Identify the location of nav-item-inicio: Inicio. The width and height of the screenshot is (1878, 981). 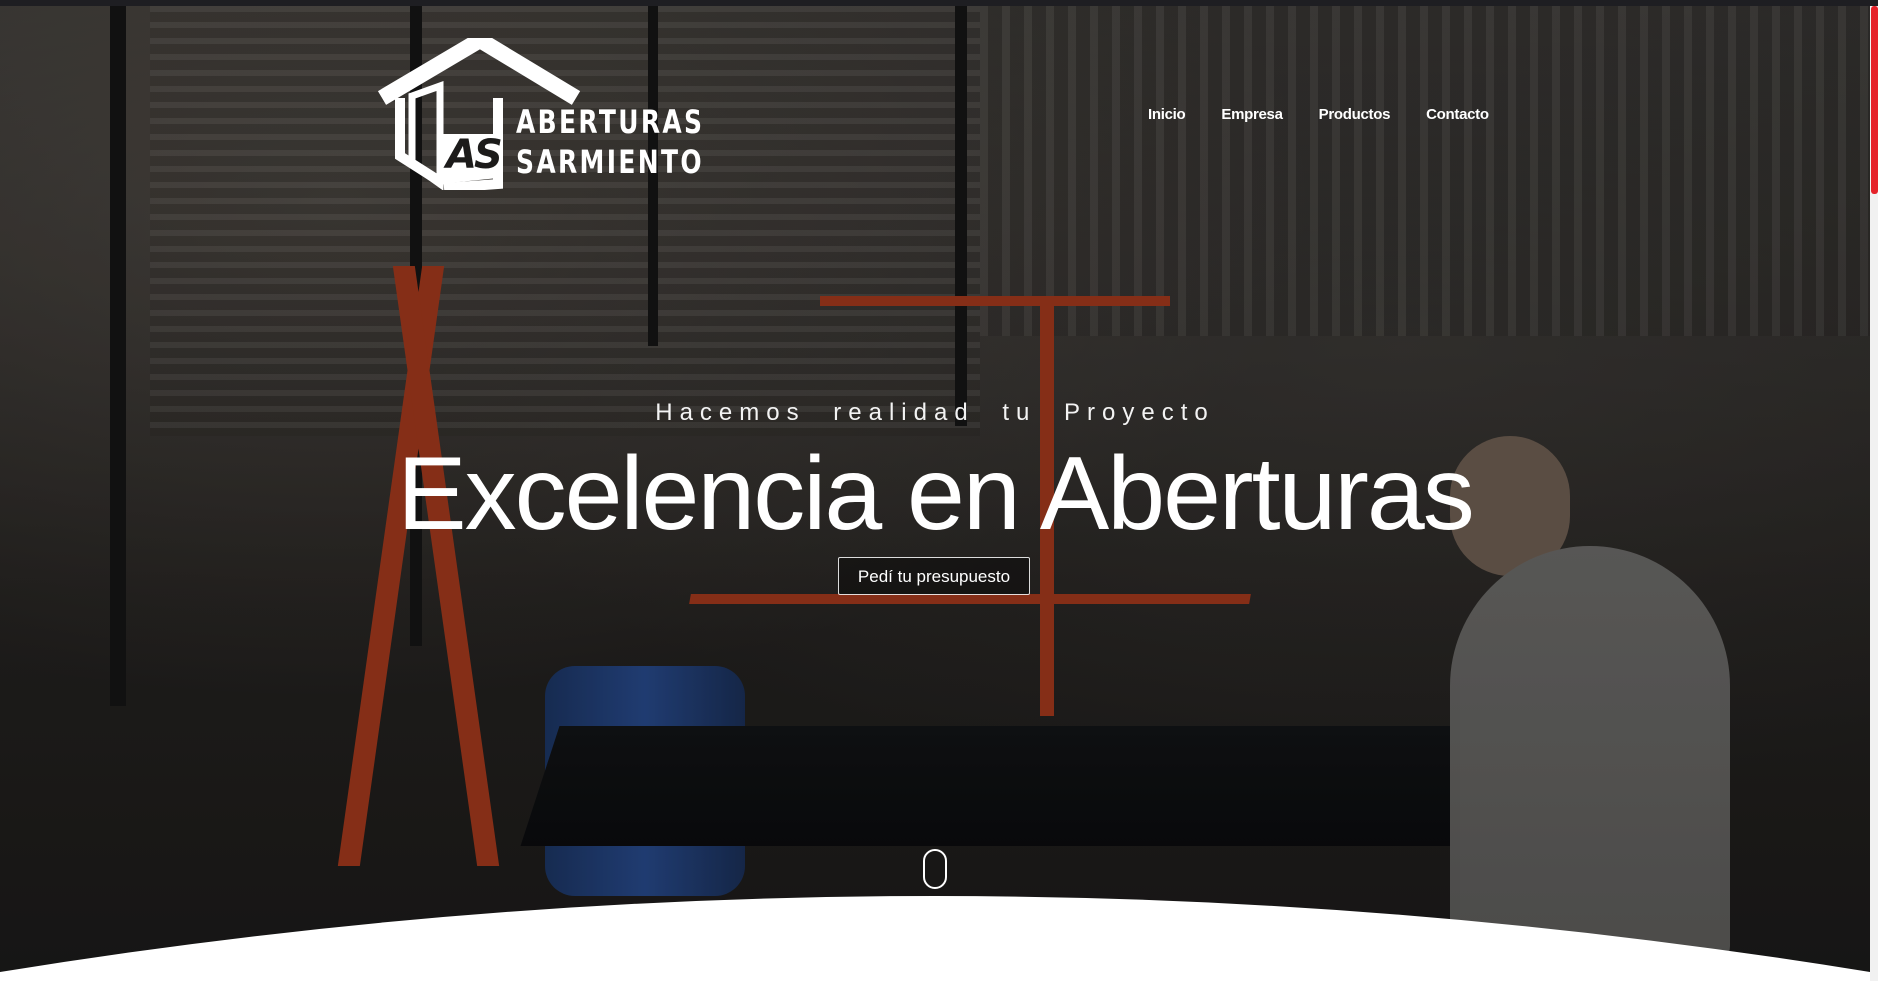
(1166, 114).